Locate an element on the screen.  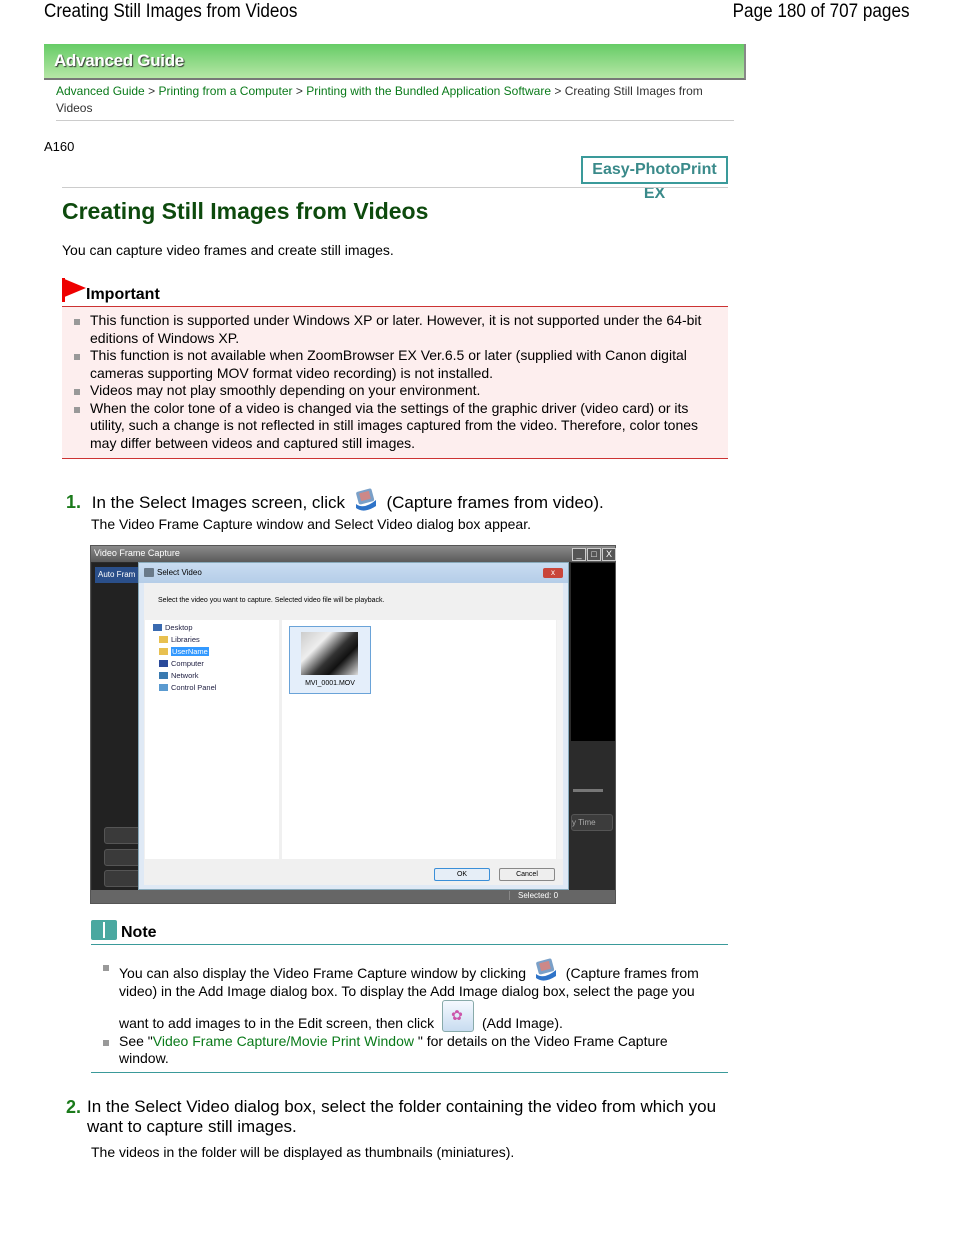
video-icon is located at coordinates (149, 572).